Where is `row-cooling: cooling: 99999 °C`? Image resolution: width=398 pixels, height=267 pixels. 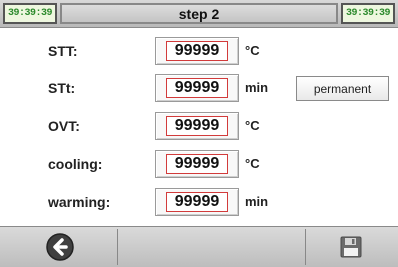 row-cooling: cooling: 99999 °C is located at coordinates (199, 164).